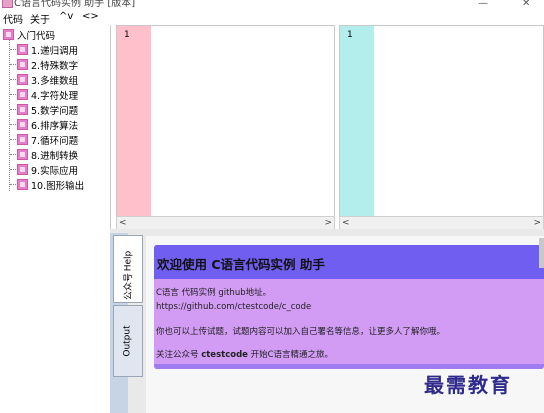 This screenshot has width=544, height=413. I want to click on tree-item-label: 10.图形输出, so click(58, 186).